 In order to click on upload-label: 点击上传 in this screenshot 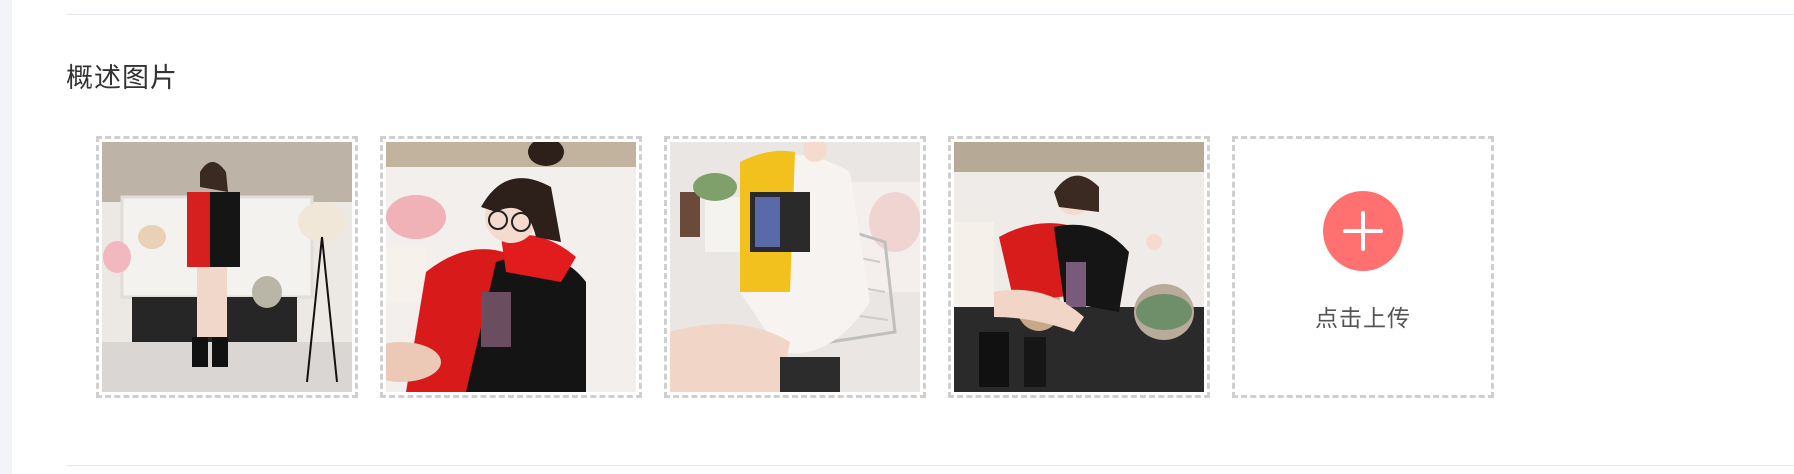, I will do `click(1363, 318)`.